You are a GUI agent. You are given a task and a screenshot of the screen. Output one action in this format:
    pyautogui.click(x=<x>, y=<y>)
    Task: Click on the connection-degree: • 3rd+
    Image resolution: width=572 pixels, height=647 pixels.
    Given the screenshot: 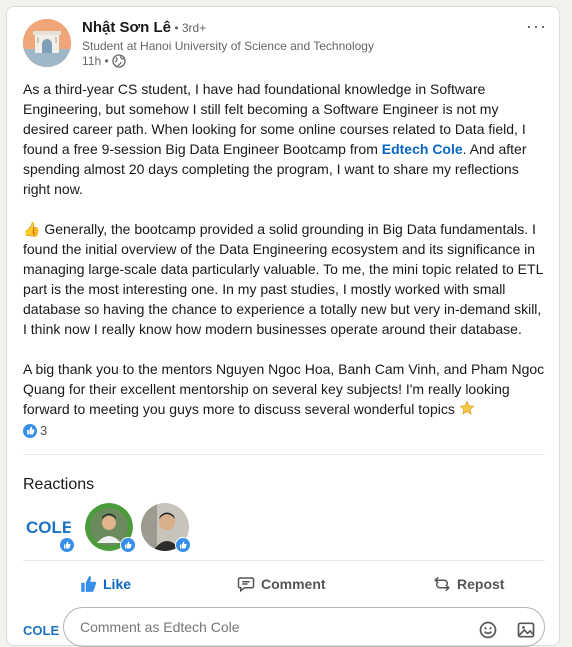 What is the action you would take?
    pyautogui.click(x=189, y=28)
    